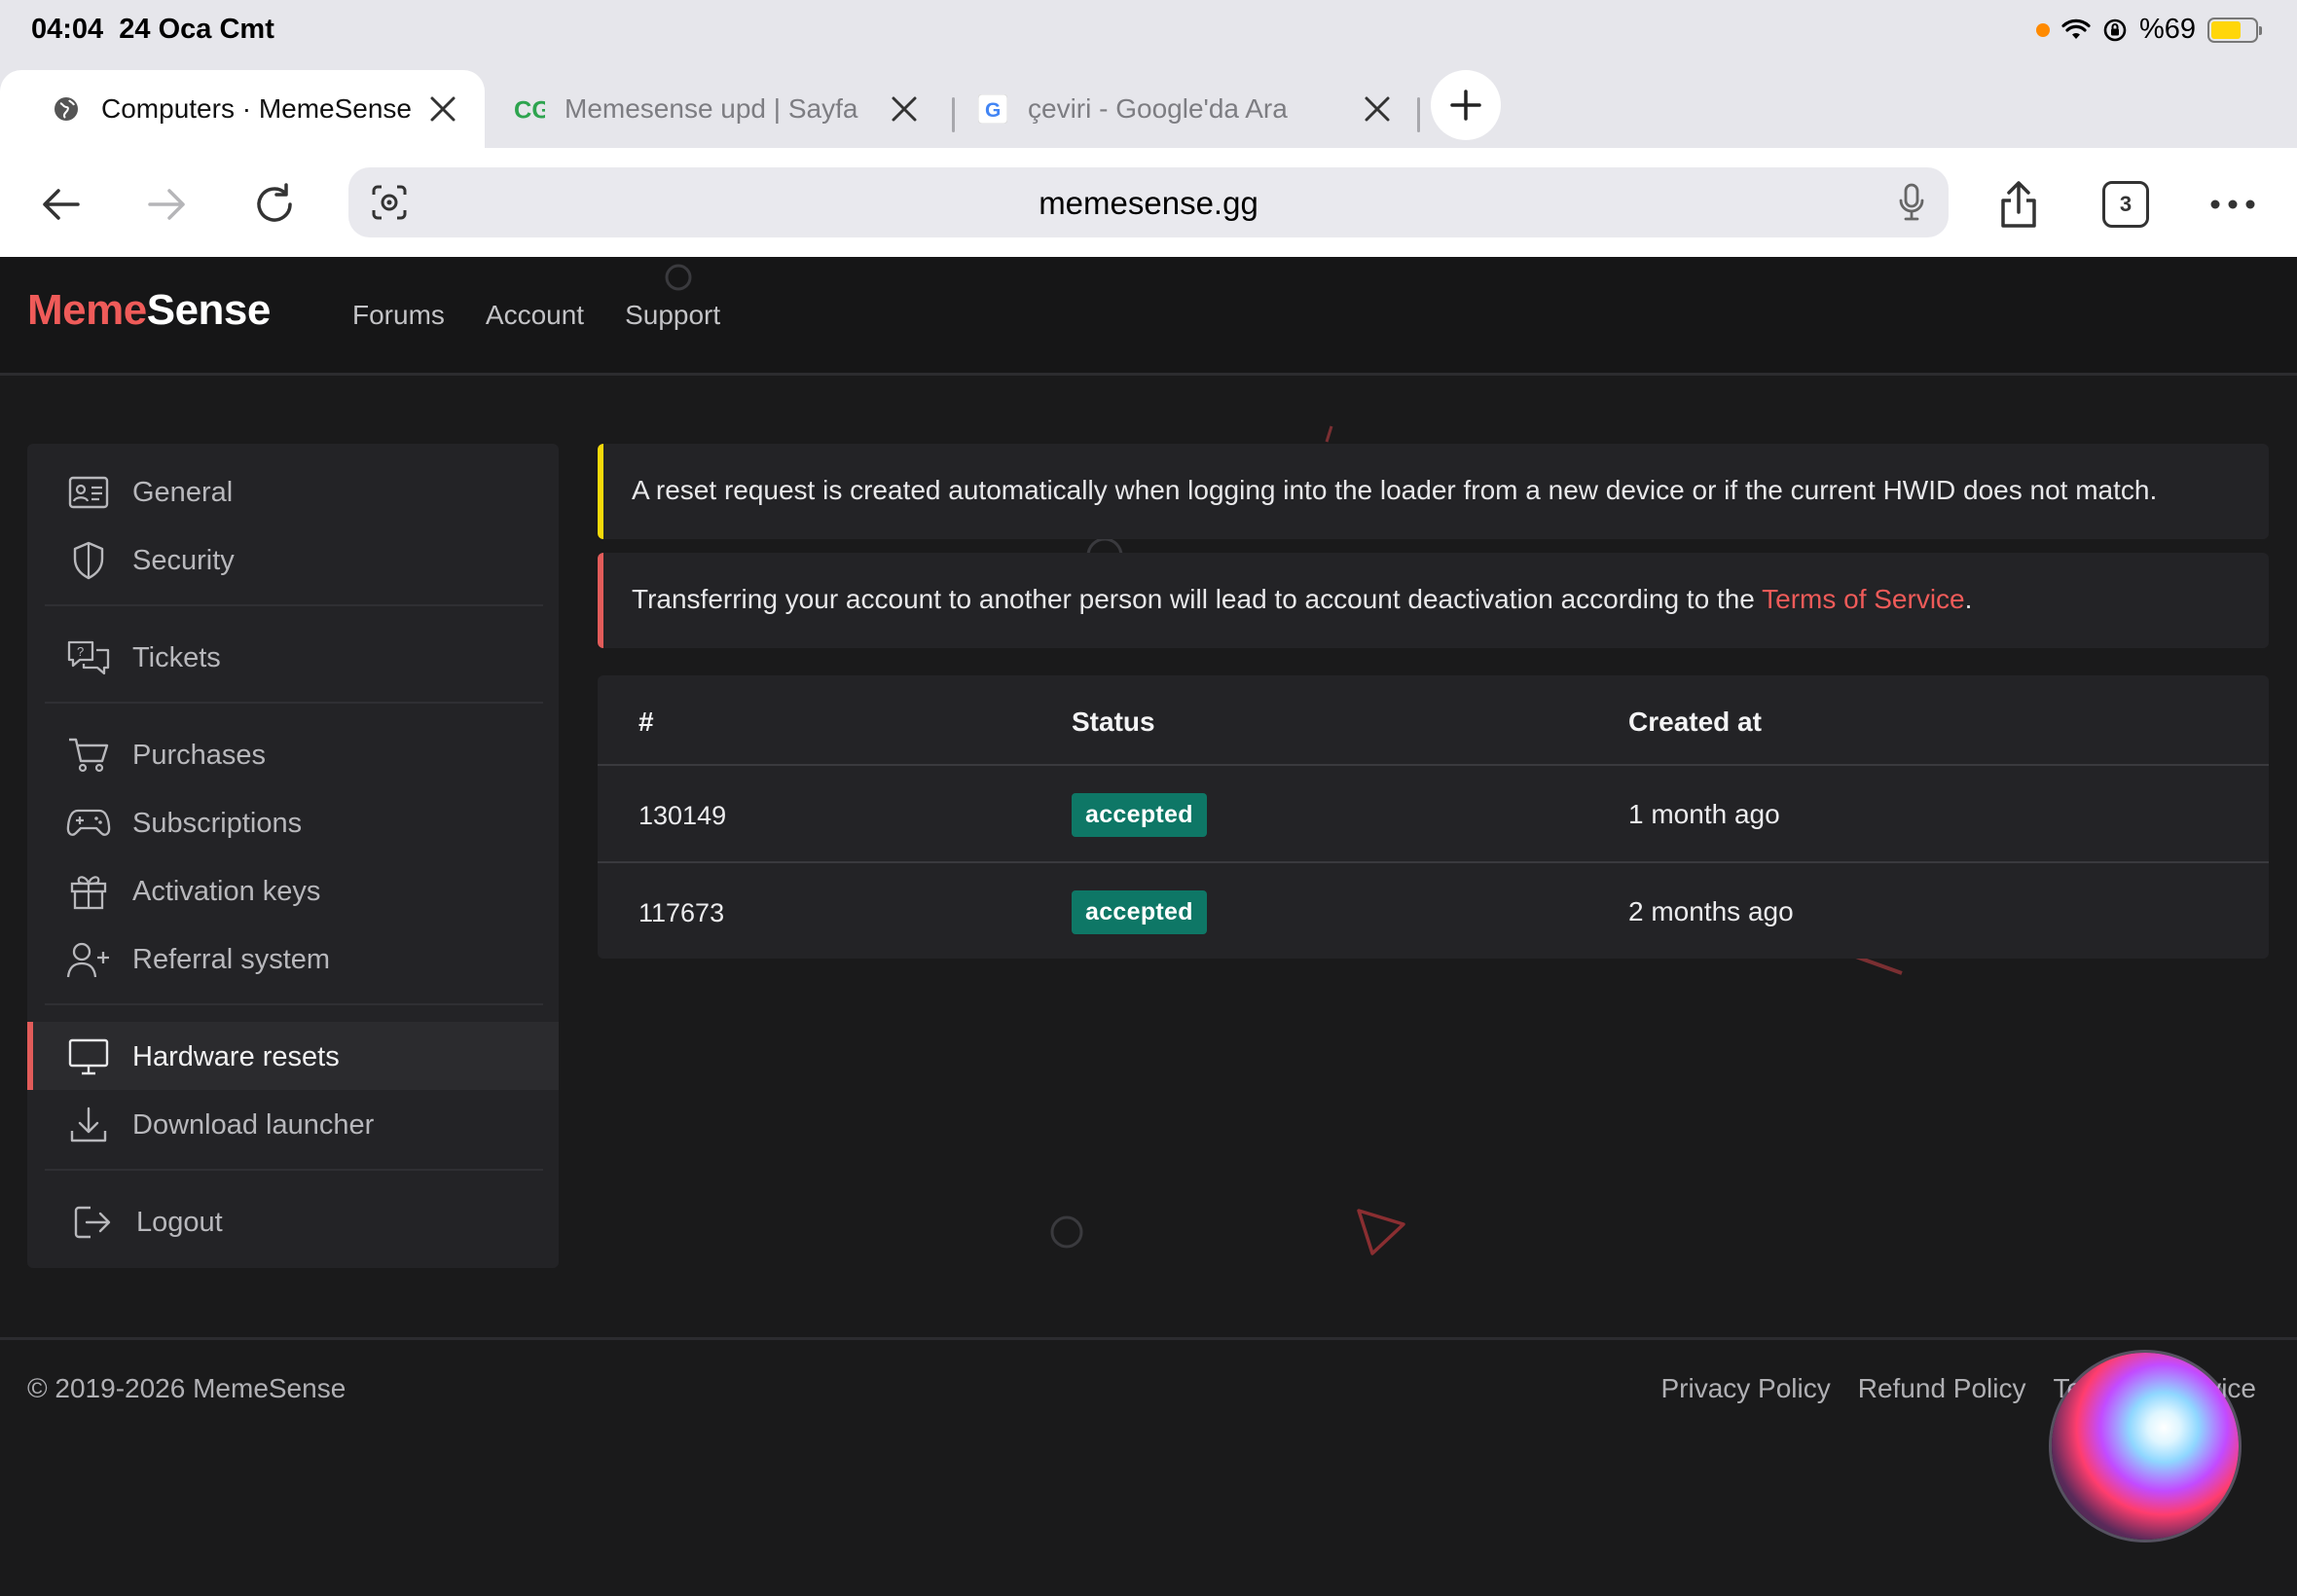 Image resolution: width=2297 pixels, height=1596 pixels. I want to click on sidebar-item-label: Purchases, so click(199, 755).